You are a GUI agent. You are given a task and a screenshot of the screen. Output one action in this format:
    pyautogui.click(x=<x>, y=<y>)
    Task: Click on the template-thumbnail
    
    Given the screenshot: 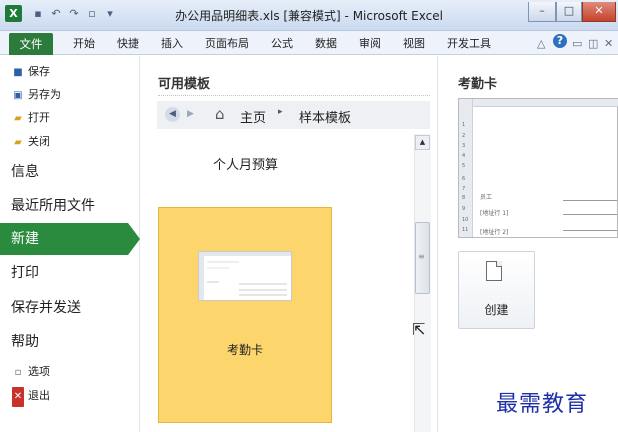 What is the action you would take?
    pyautogui.click(x=245, y=276)
    